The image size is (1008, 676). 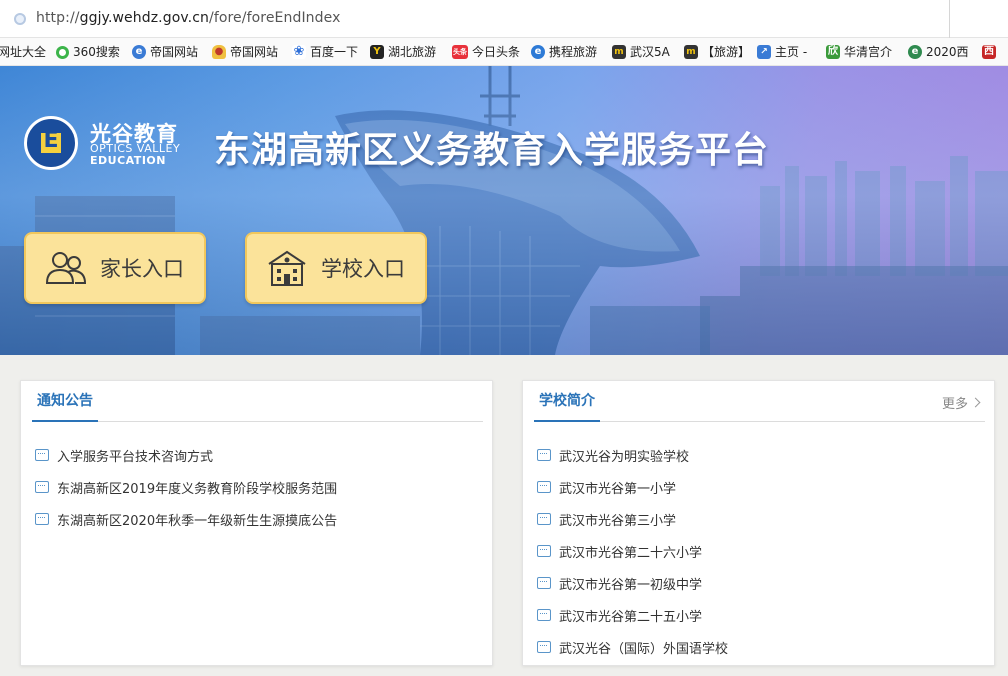 I want to click on bookmark-item: 头条 今日头条, so click(x=486, y=52).